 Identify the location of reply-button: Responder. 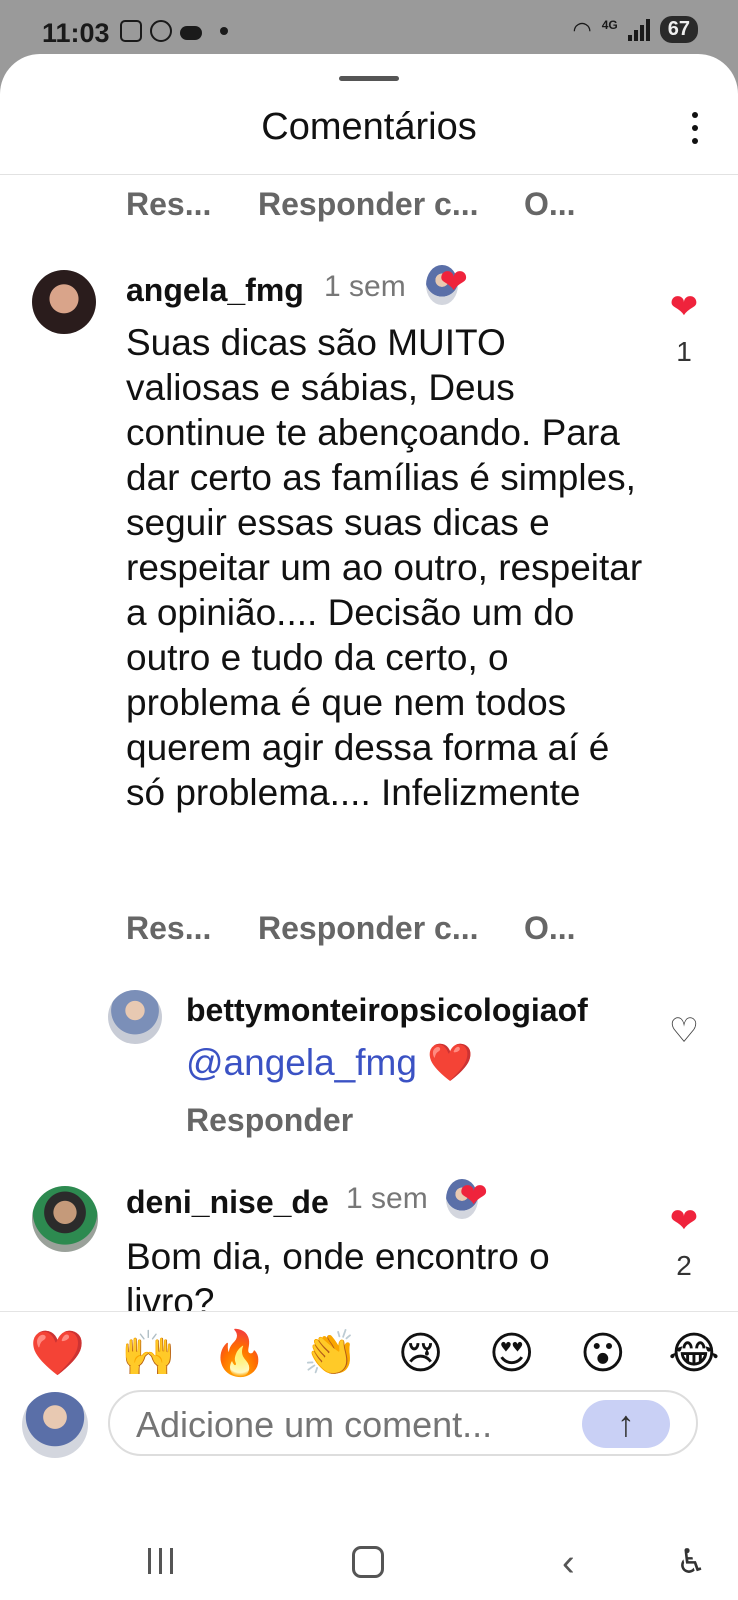
(269, 1120).